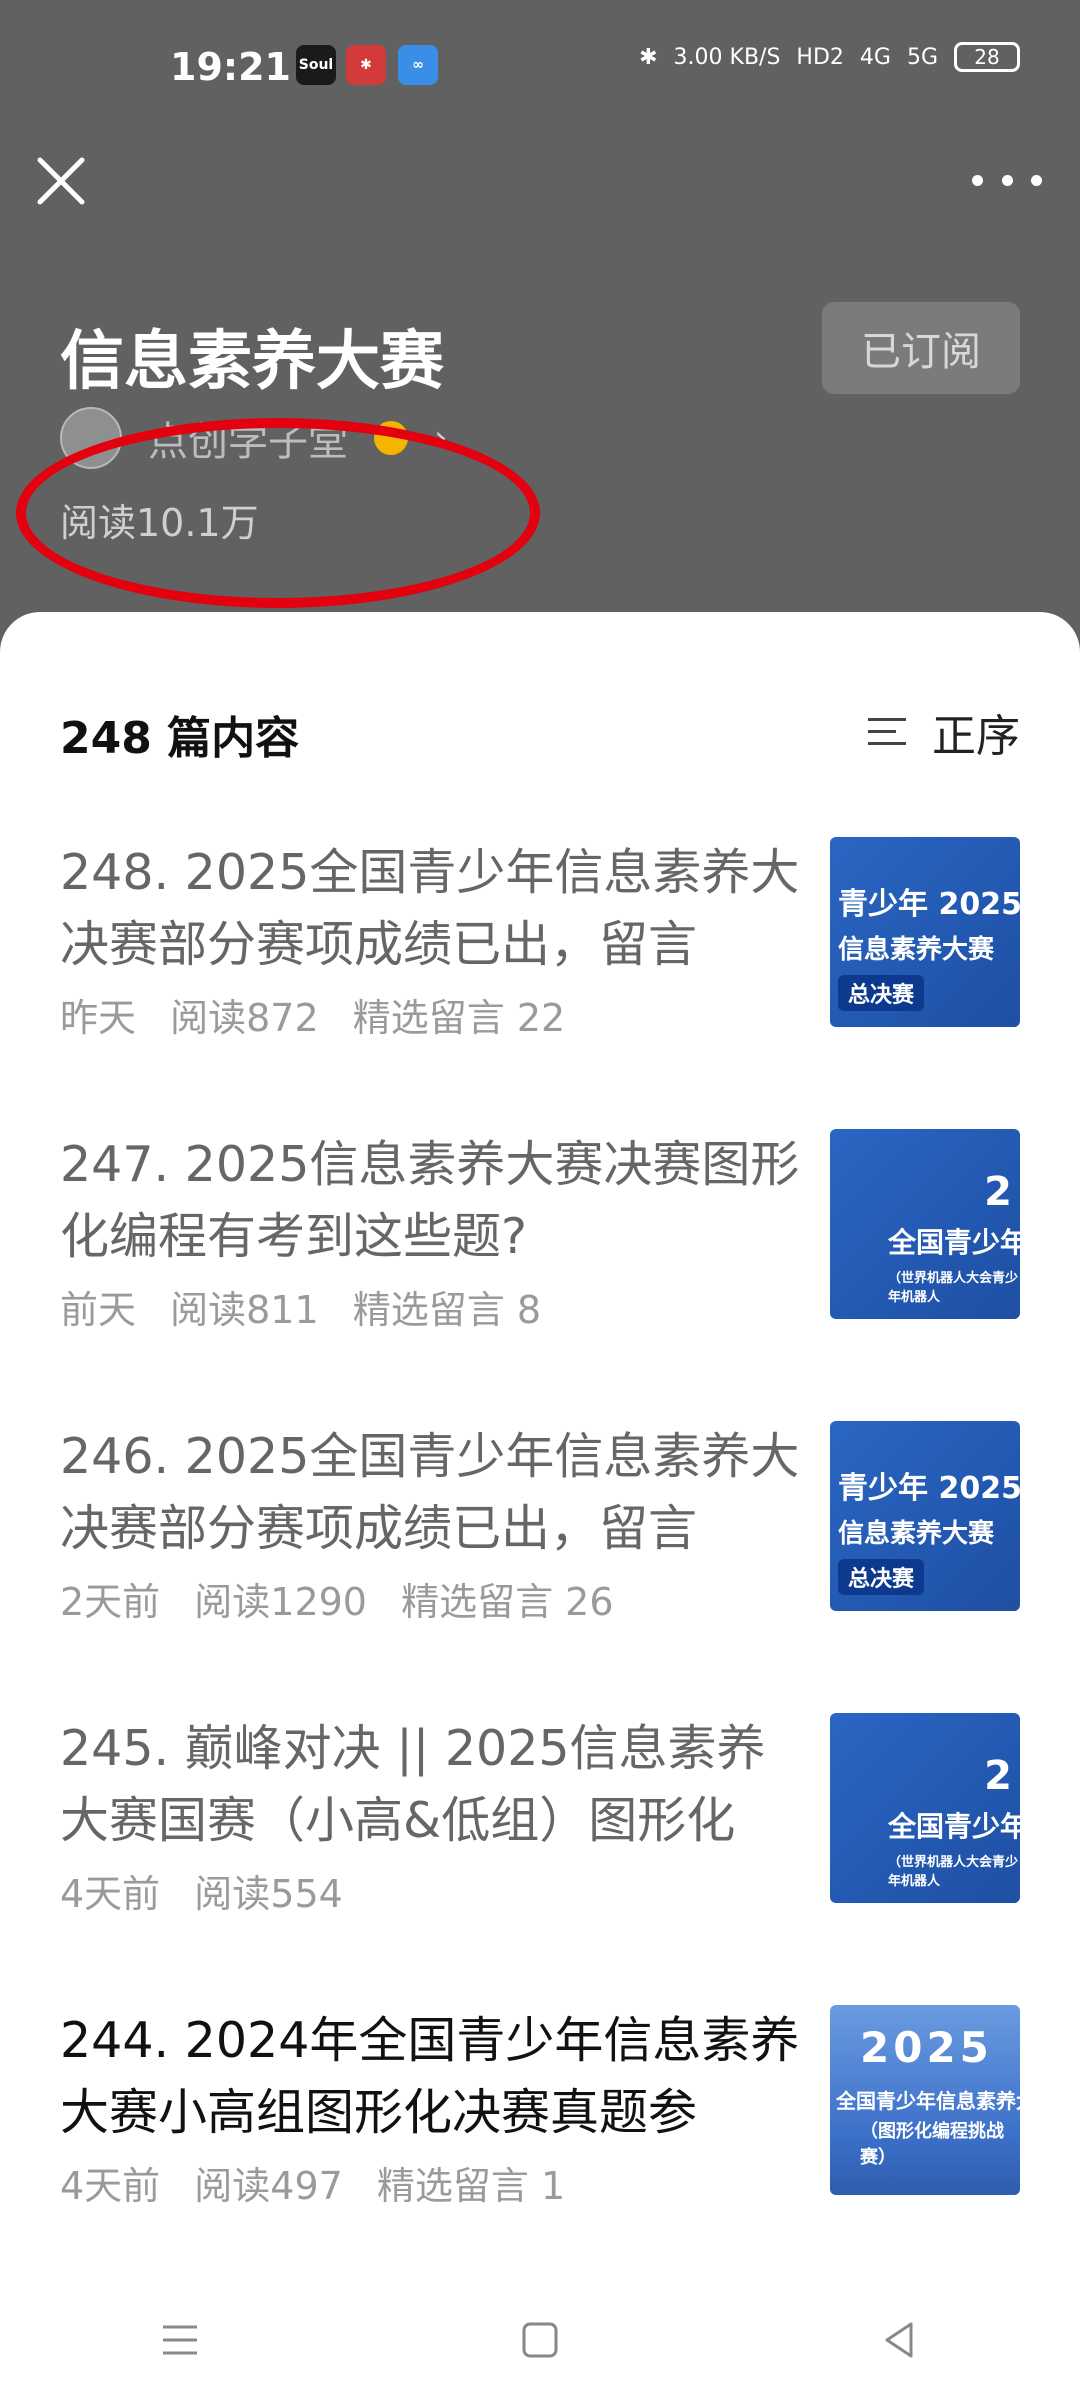  What do you see at coordinates (280, 1602) in the screenshot?
I see `article-reads: 阅读1290` at bounding box center [280, 1602].